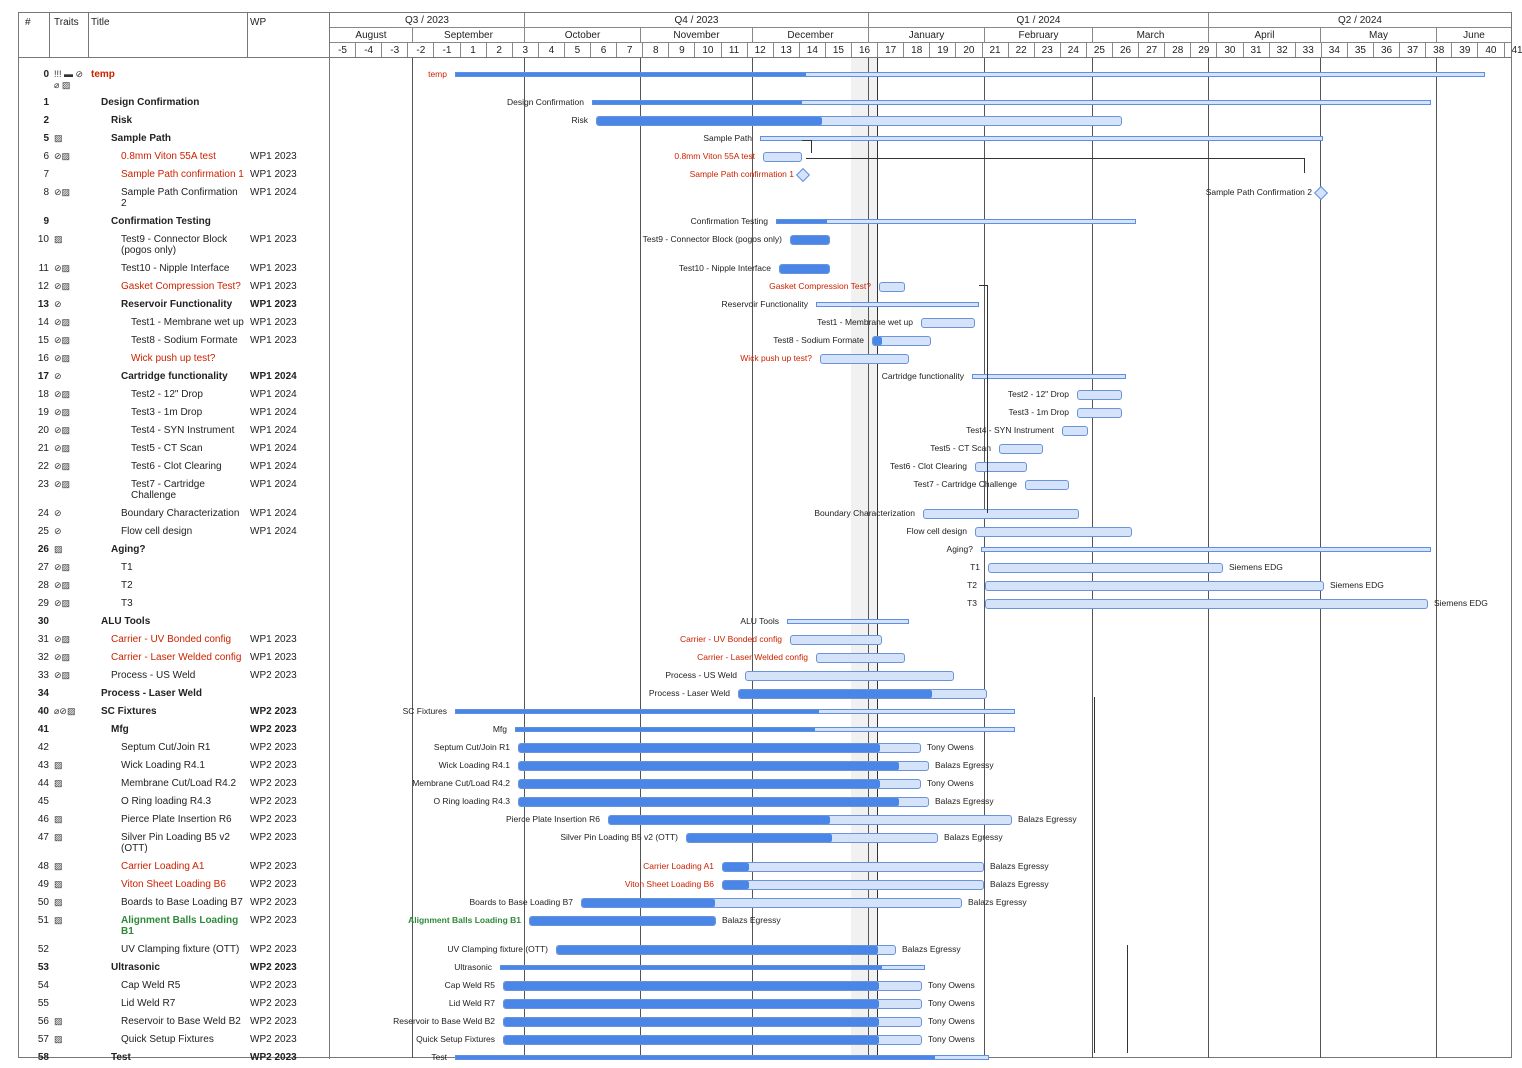 This screenshot has width=1522, height=1068. What do you see at coordinates (183, 801) in the screenshot?
I see `row-title: O Ring loading R4.3` at bounding box center [183, 801].